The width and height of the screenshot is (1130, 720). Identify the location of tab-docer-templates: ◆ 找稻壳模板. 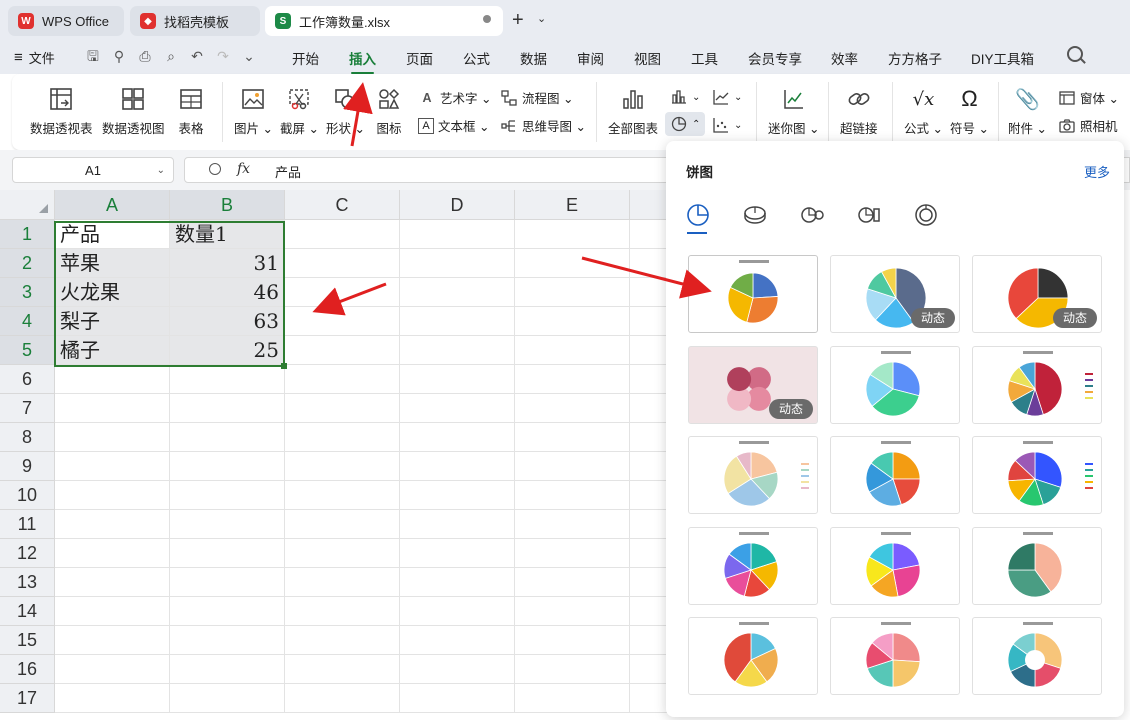
(195, 21).